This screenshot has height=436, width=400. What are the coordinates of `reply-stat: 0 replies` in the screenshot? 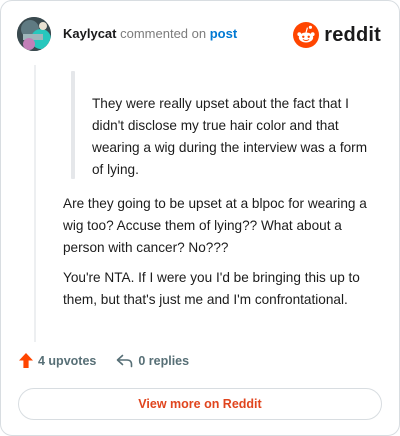 It's located at (152, 361).